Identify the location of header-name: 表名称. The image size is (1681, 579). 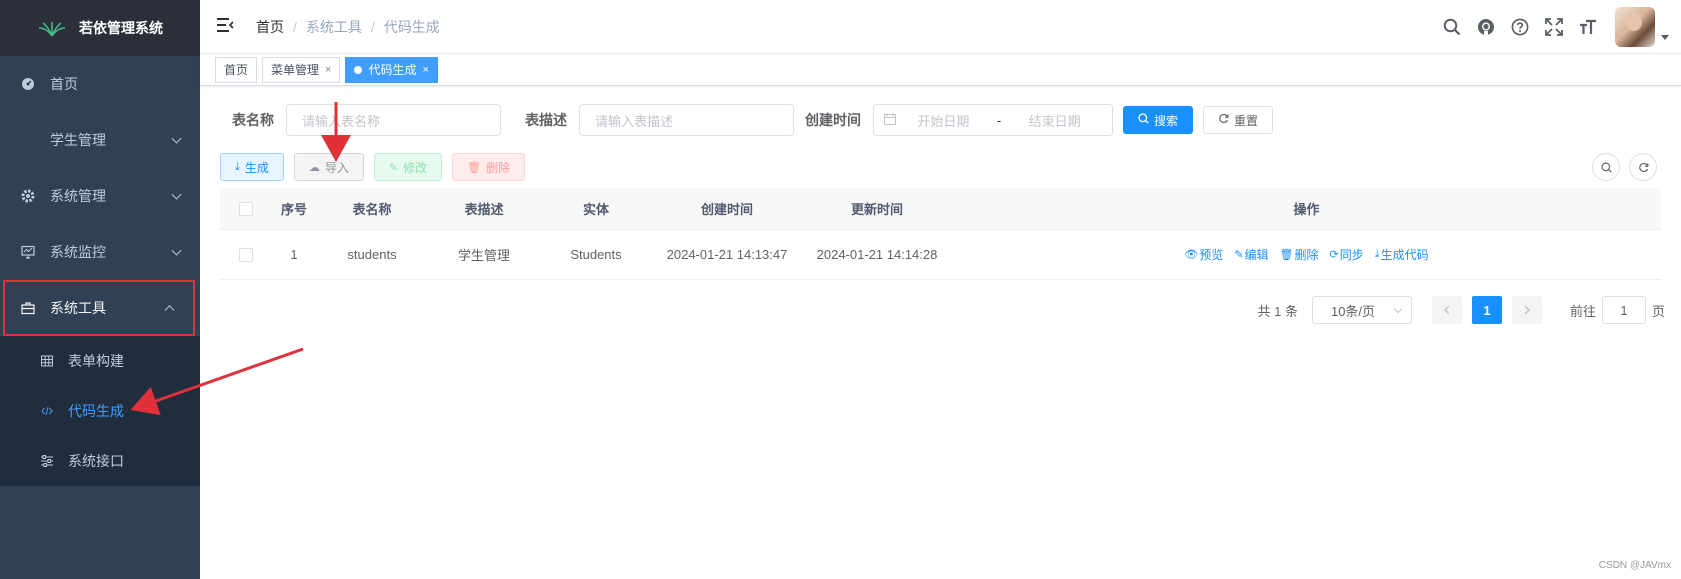
(372, 209).